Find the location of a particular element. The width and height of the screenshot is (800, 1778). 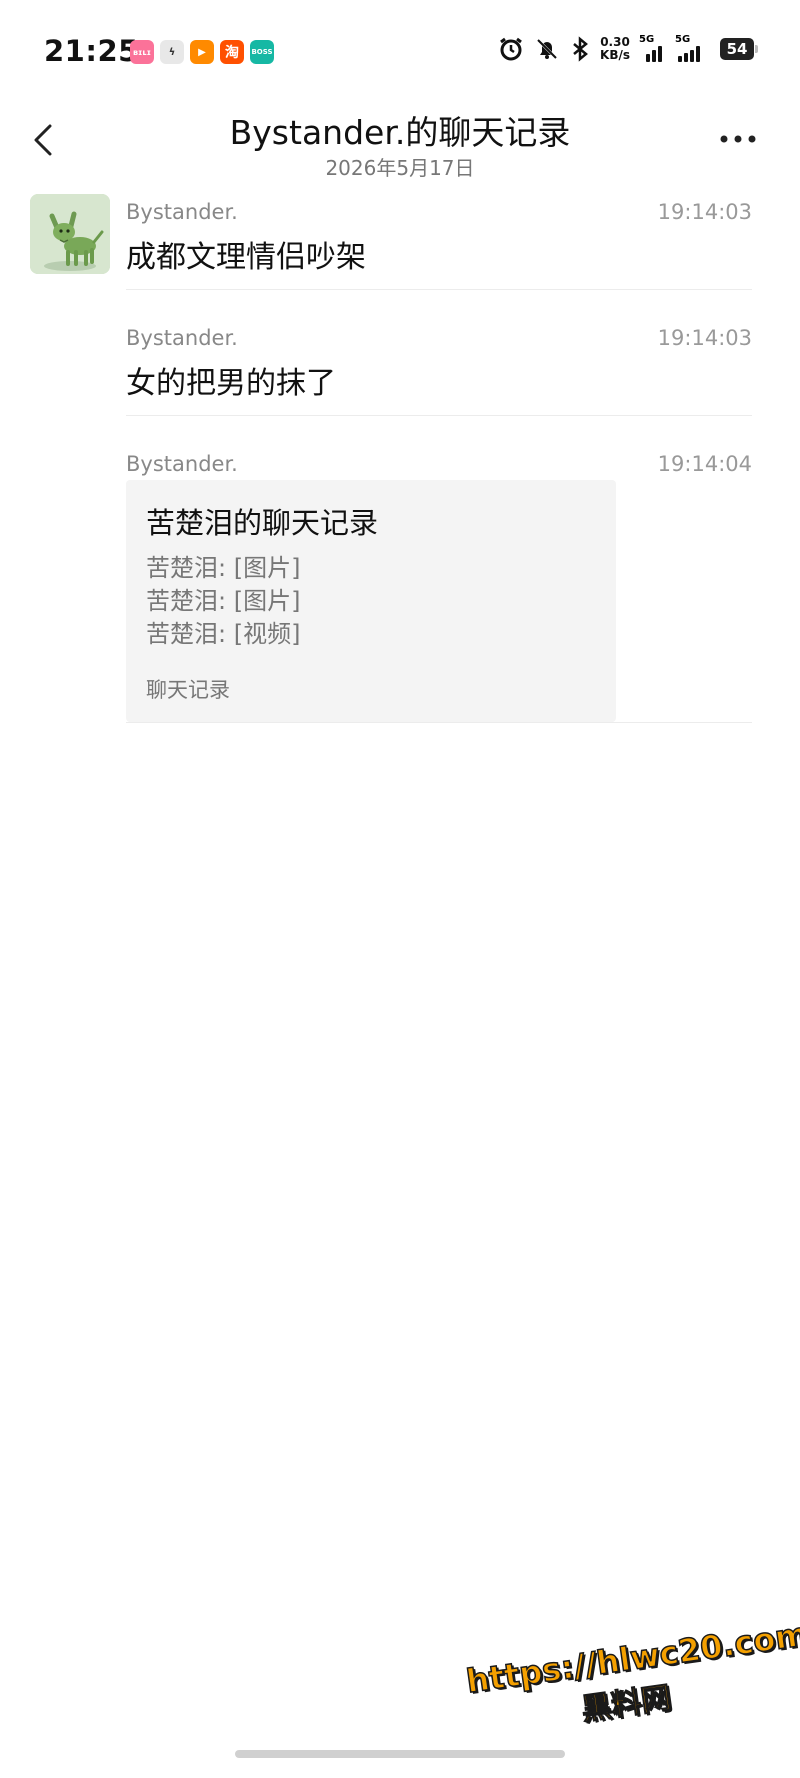

dog-avatar-icon is located at coordinates (70, 234).